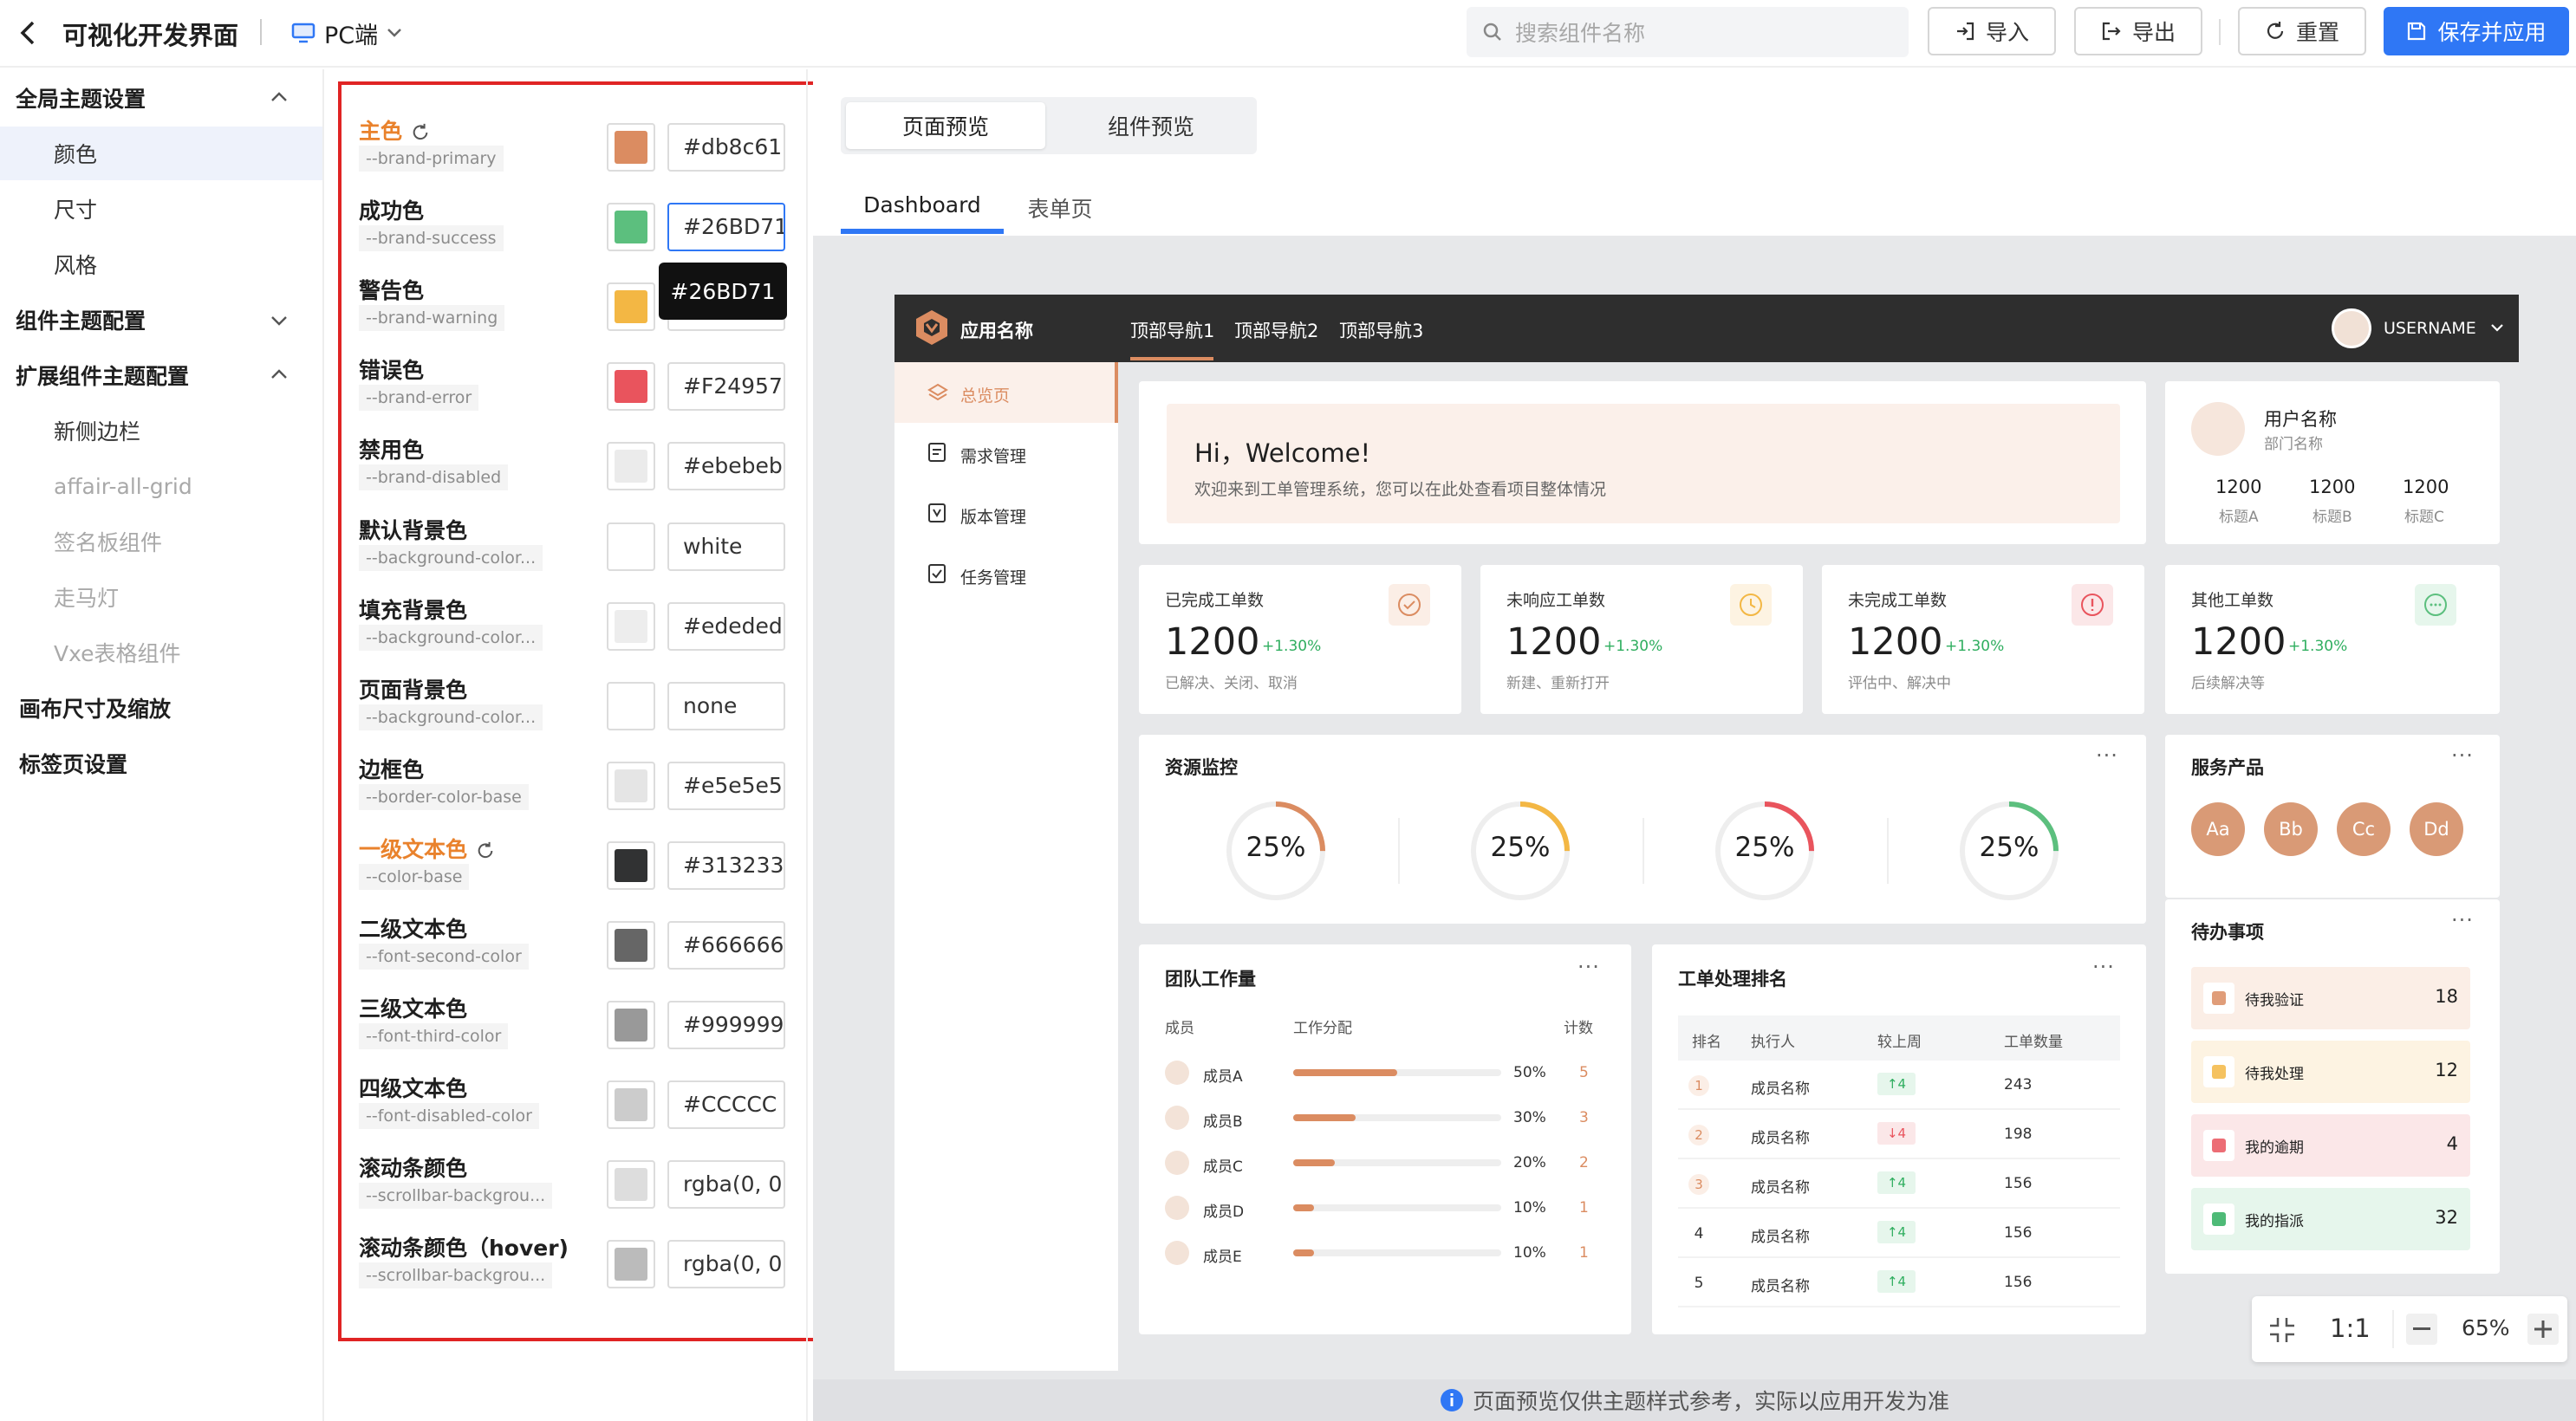 The height and width of the screenshot is (1421, 2576). What do you see at coordinates (1005, 453) in the screenshot?
I see `app-menu-requirements: 需求管理` at bounding box center [1005, 453].